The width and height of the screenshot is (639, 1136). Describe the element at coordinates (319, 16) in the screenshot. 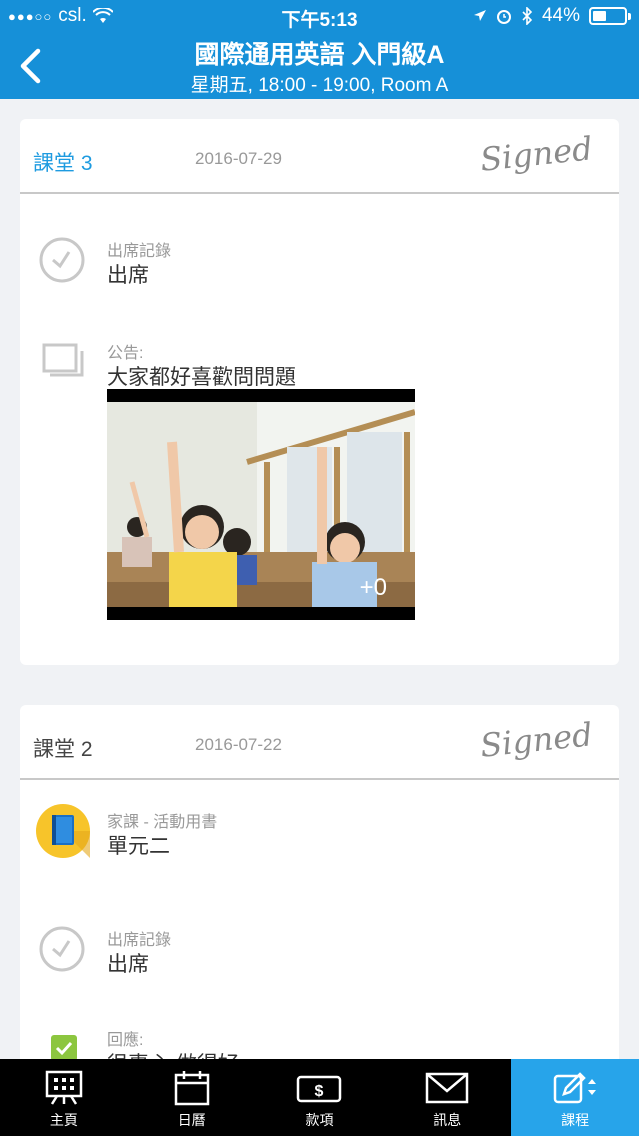

I see `status-bar: ●●●○○ csl. 下午5:13 44%` at that location.